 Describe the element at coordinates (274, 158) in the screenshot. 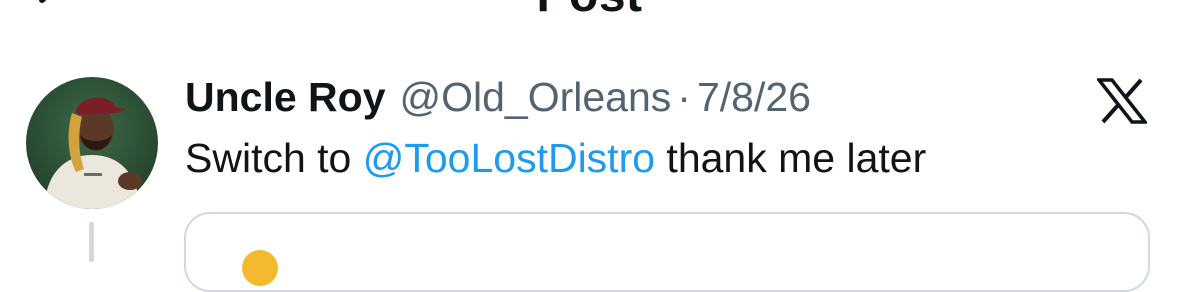

I see `post-text-before: Switch to` at that location.